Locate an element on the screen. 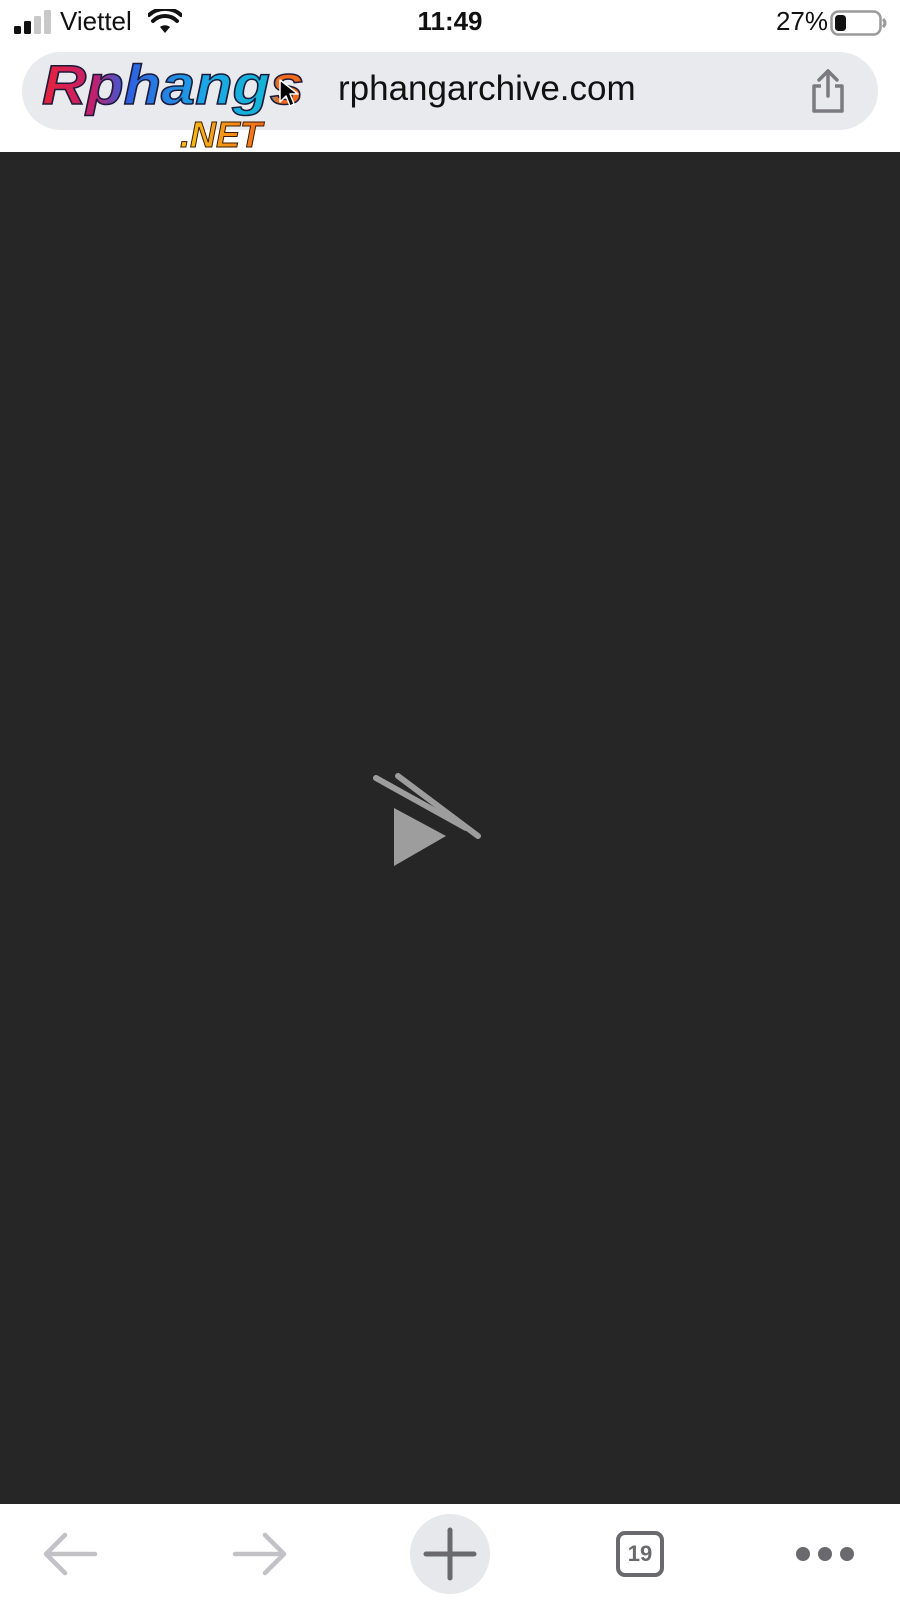  bottom-toolbar: 19 is located at coordinates (450, 1552).